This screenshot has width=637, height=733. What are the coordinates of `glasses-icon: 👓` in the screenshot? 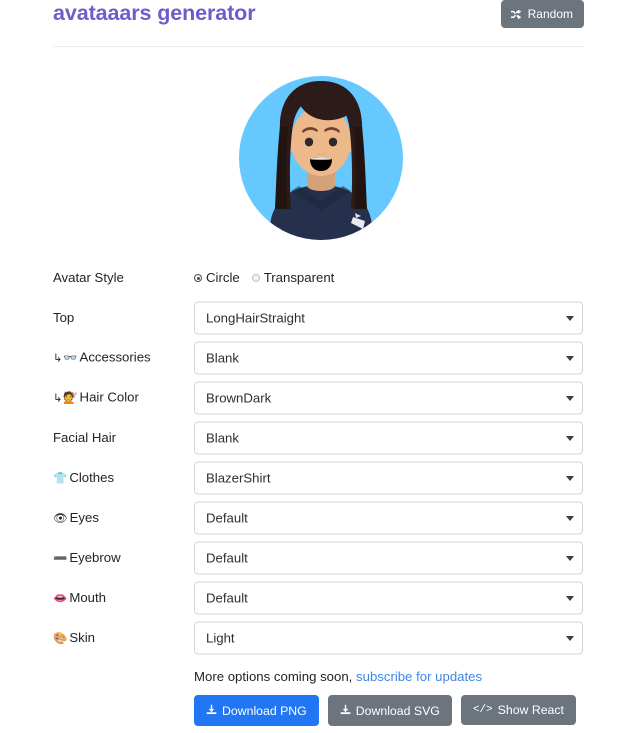 It's located at (70, 357).